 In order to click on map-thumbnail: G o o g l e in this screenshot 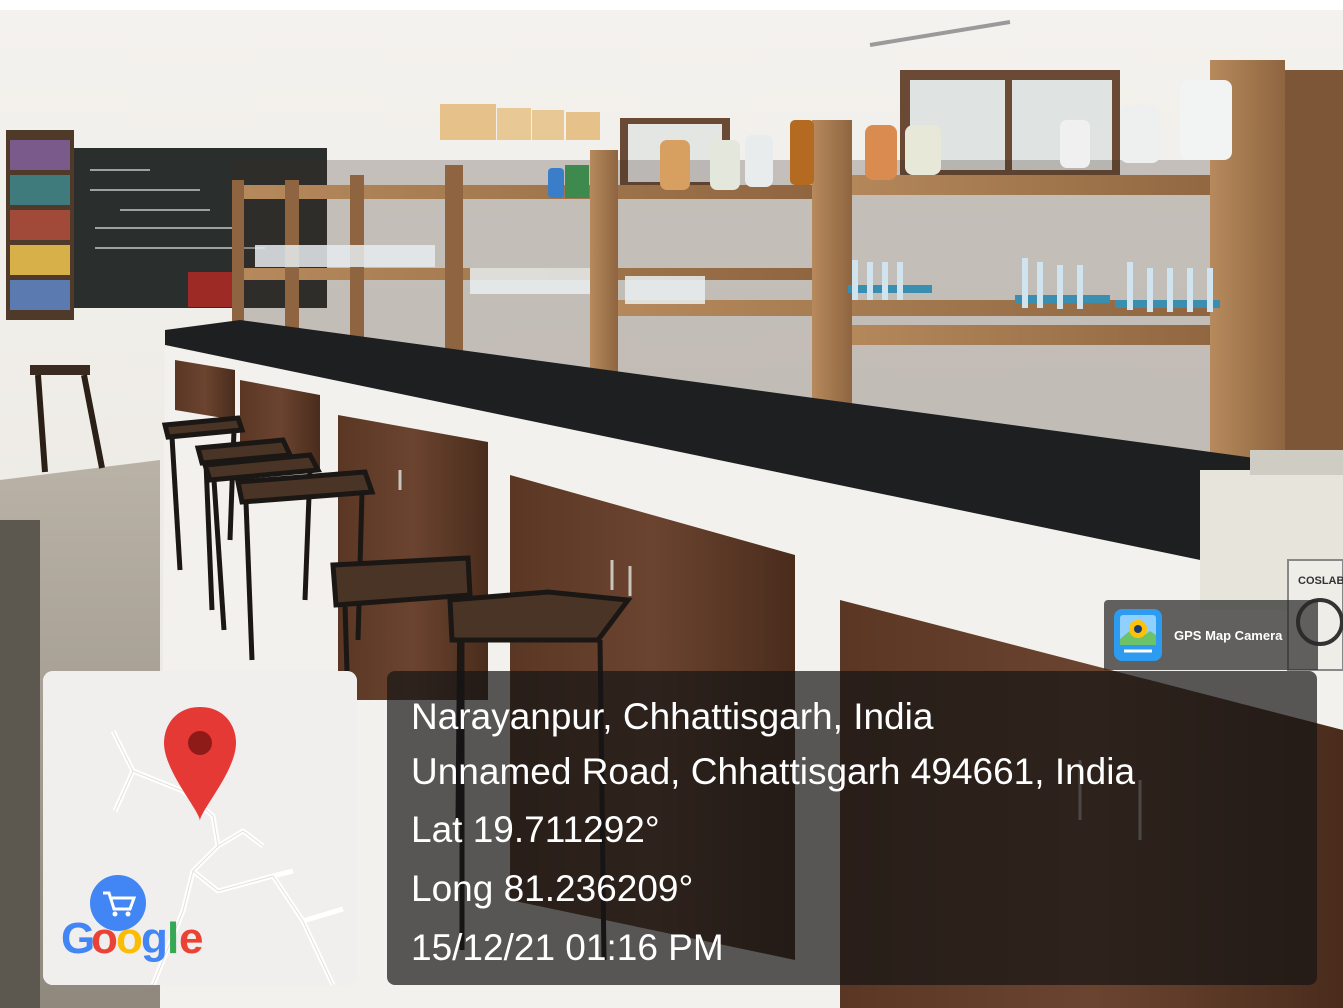, I will do `click(200, 828)`.